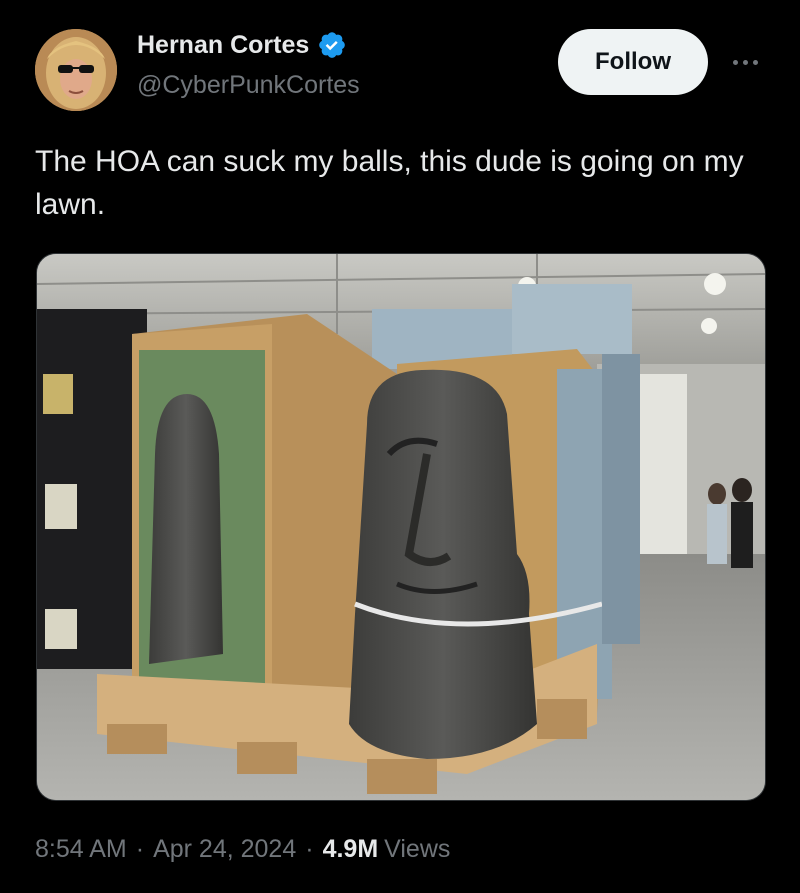  I want to click on author-handle: @CyberPunkCortes, so click(248, 85).